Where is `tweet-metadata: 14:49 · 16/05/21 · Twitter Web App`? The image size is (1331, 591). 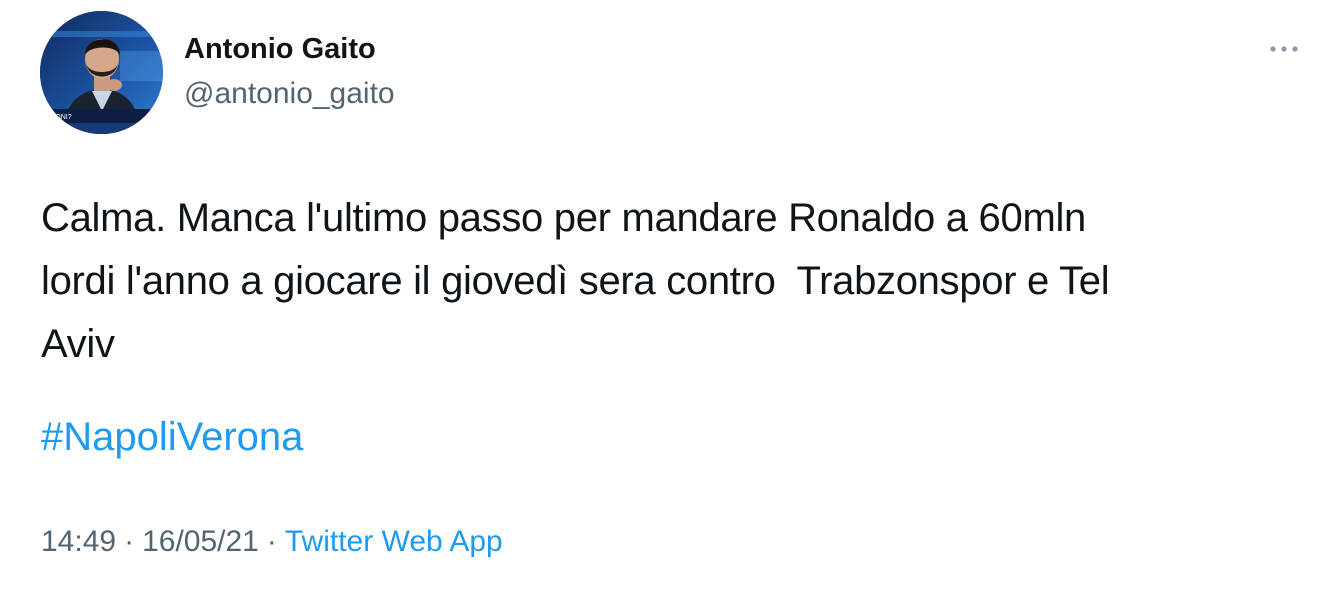
tweet-metadata: 14:49 · 16/05/21 · Twitter Web App is located at coordinates (272, 542).